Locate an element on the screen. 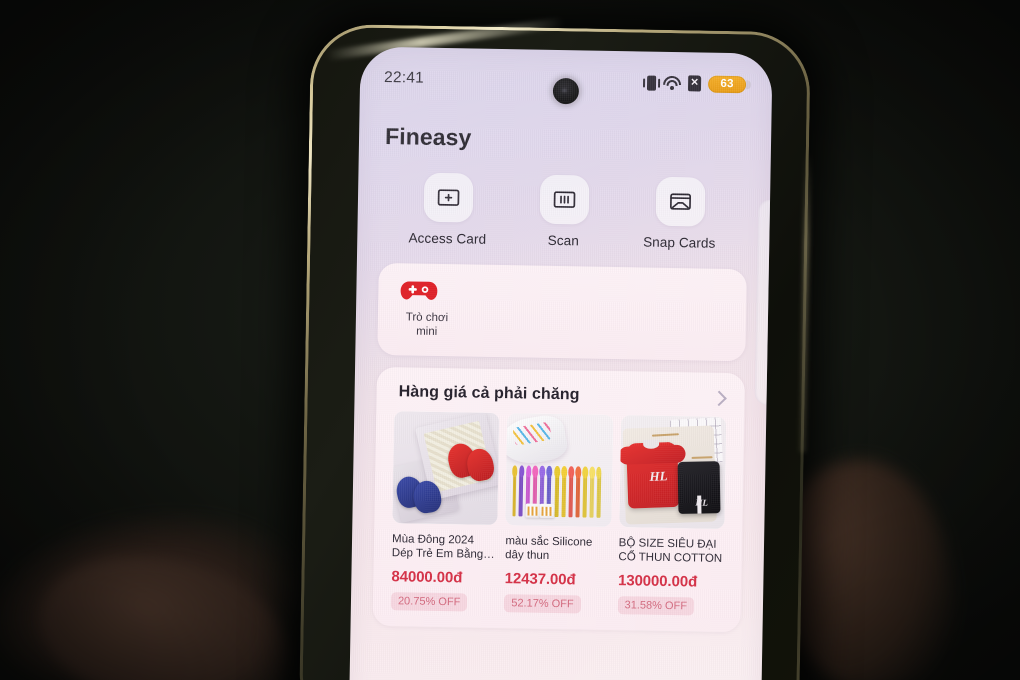 The image size is (1020, 680). quick-action-snap-cards: Snap Cards is located at coordinates (679, 213).